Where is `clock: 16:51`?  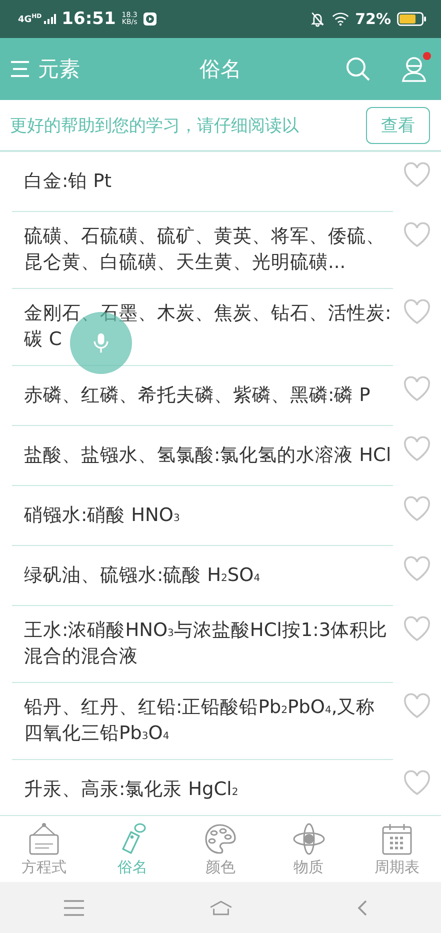 clock: 16:51 is located at coordinates (89, 19).